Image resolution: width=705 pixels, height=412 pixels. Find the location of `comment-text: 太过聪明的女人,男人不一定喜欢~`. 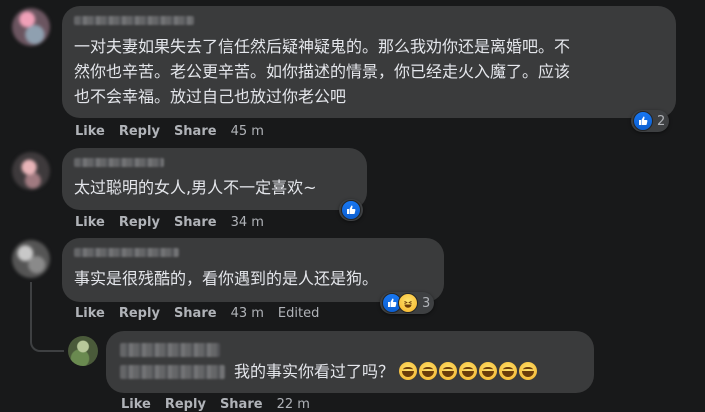

comment-text: 太过聪明的女人,男人不一定喜欢~ is located at coordinates (195, 187).